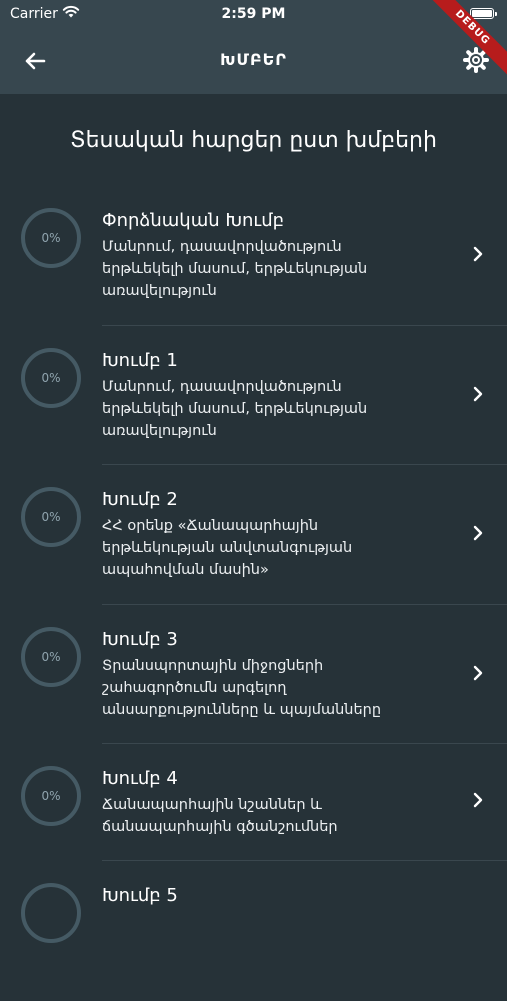  I want to click on group-title: Խումբ 1, so click(140, 360).